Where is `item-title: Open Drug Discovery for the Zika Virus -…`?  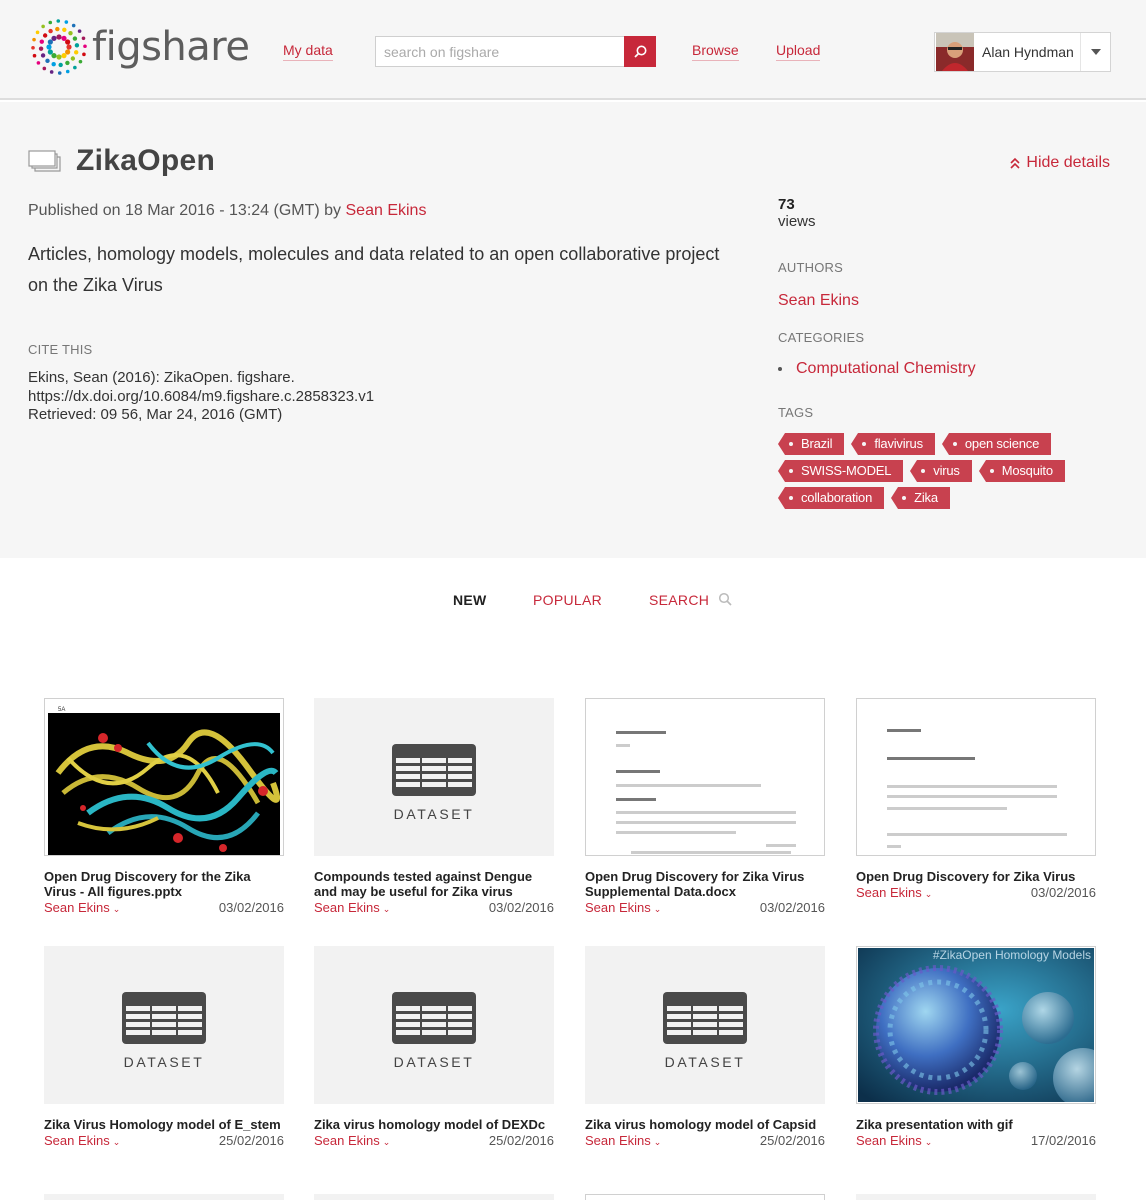 item-title: Open Drug Discovery for the Zika Virus -… is located at coordinates (164, 884).